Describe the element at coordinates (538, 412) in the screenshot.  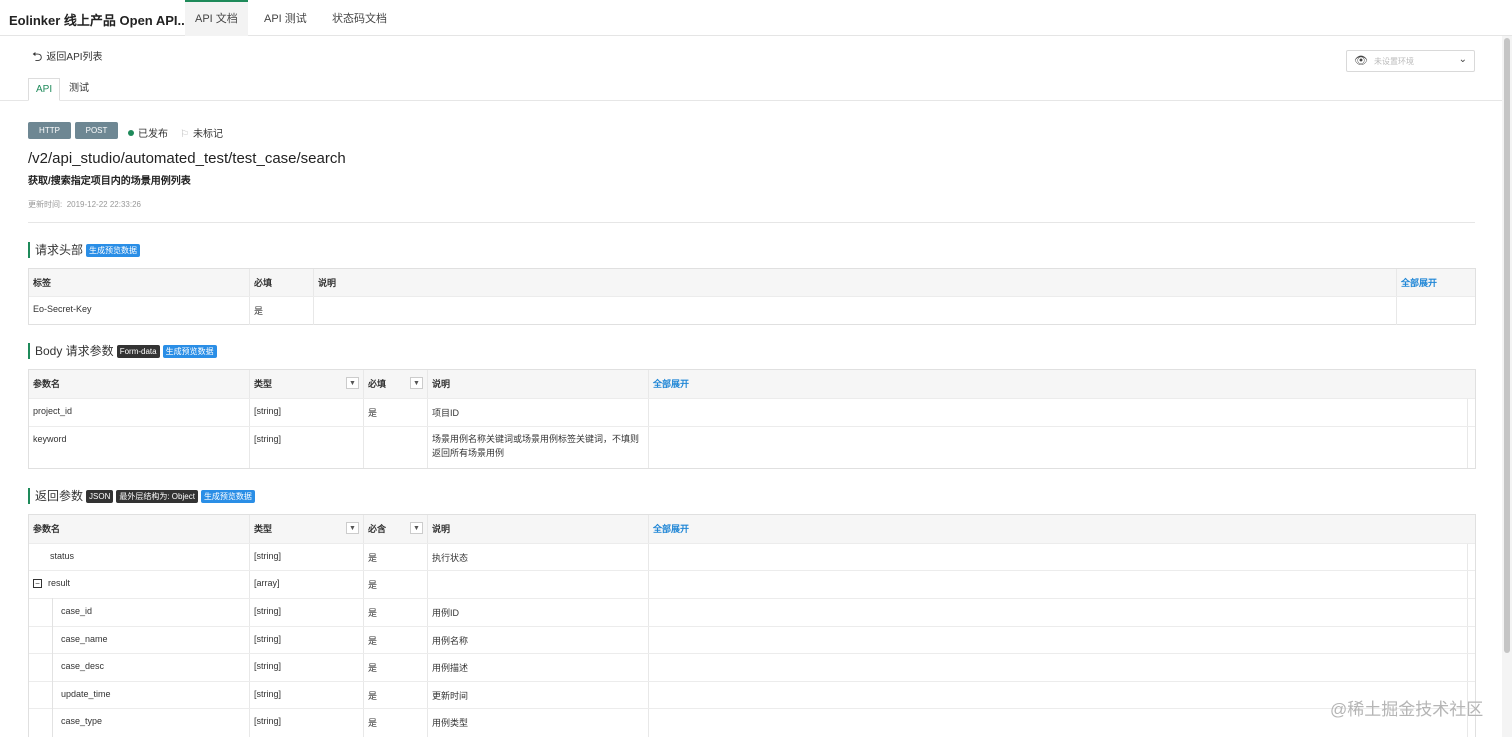
I see `cell-desc: 项目ID` at that location.